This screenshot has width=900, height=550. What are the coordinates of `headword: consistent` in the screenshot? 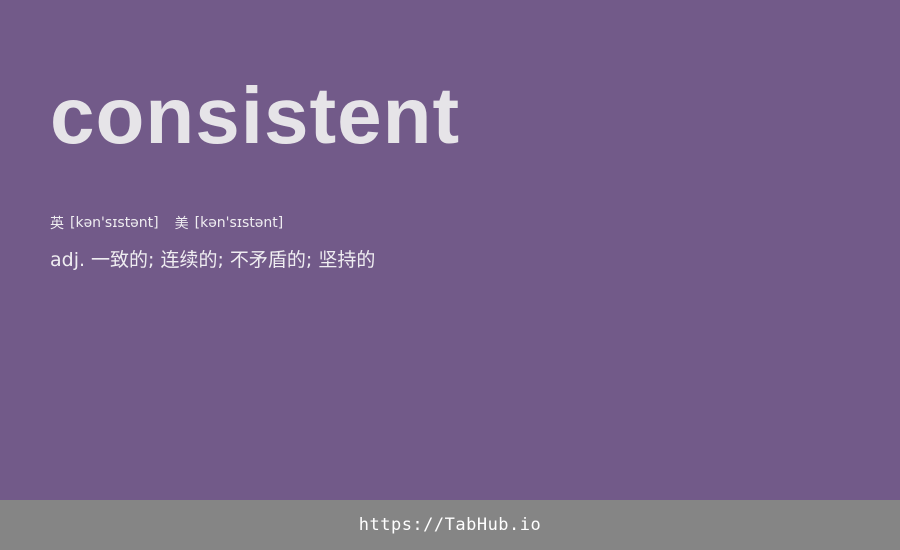 It's located at (255, 115).